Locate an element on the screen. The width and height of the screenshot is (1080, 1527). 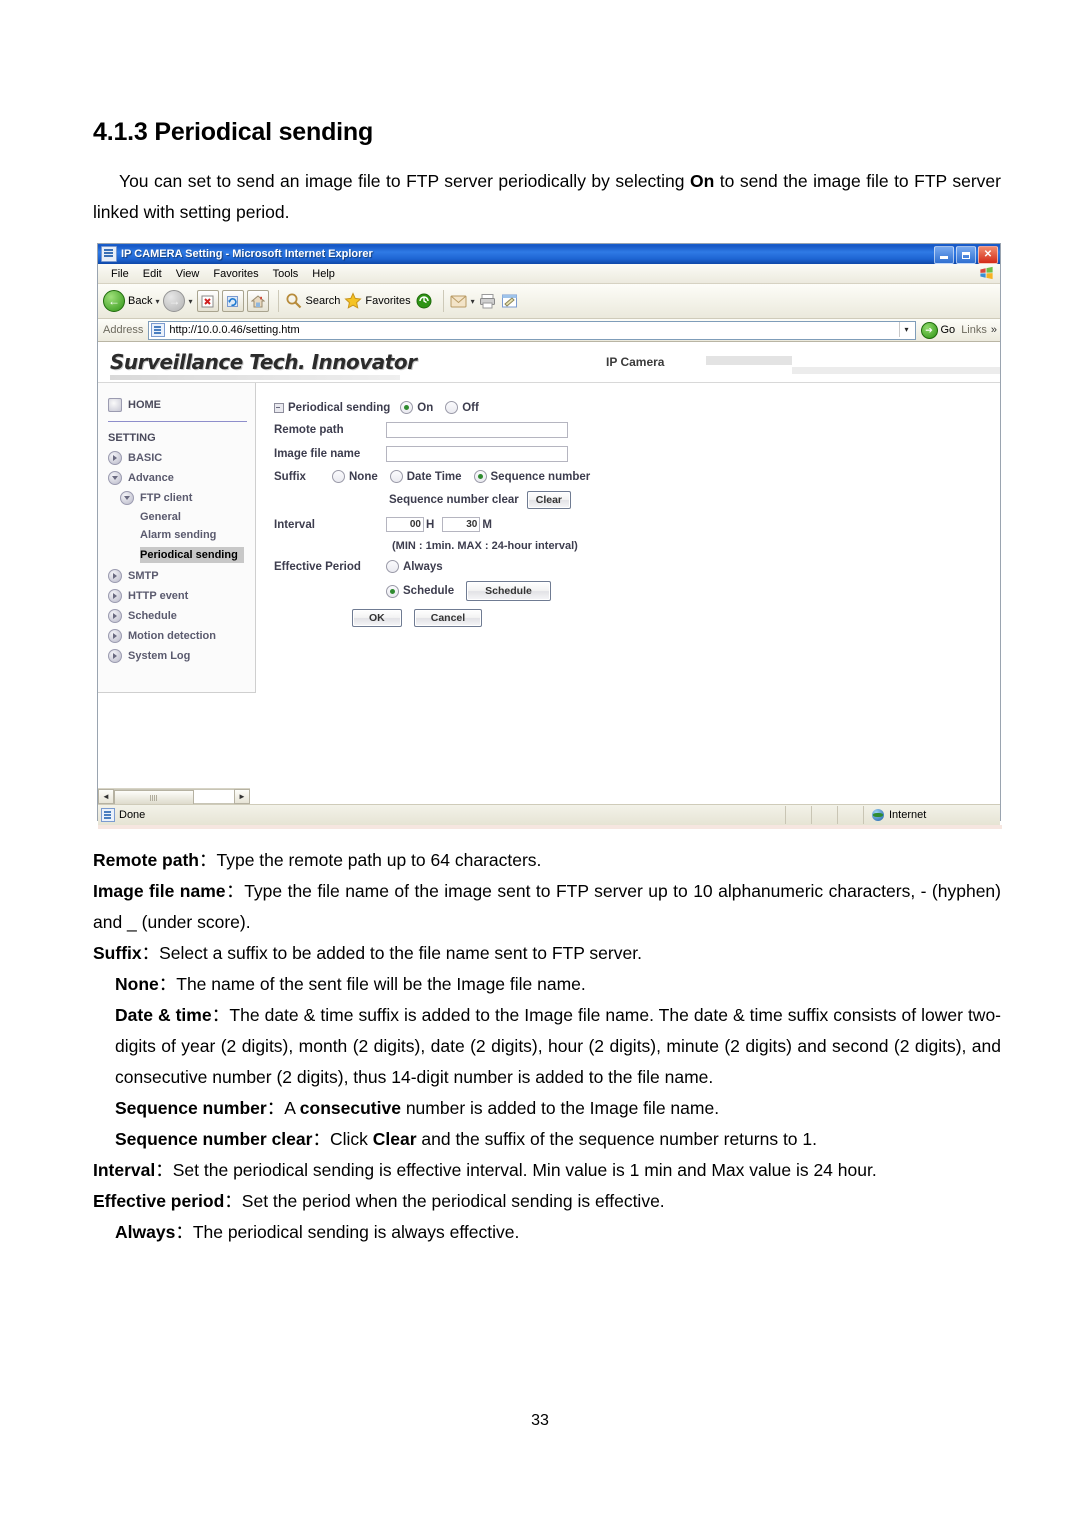
clear-button: Clear is located at coordinates (549, 500).